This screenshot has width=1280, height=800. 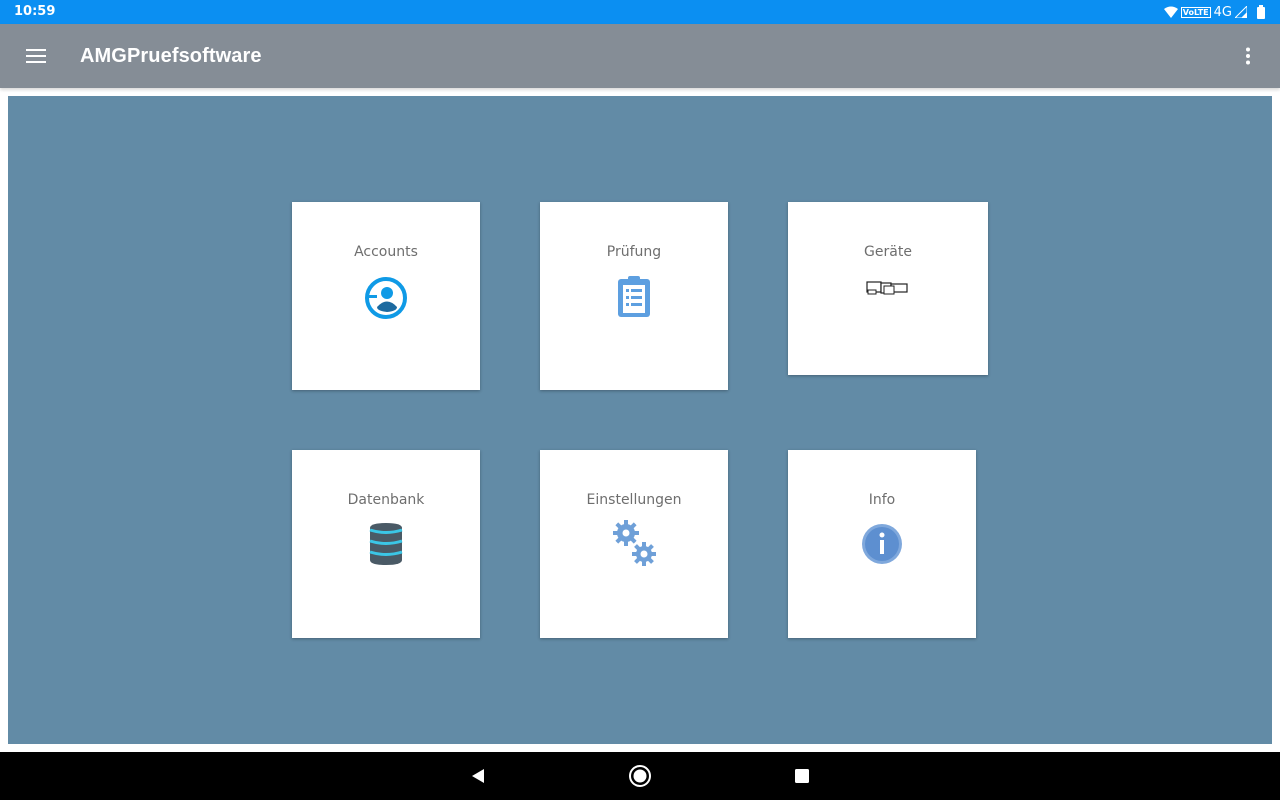 I want to click on status-icons: VoLTE 4G, so click(x=1214, y=12).